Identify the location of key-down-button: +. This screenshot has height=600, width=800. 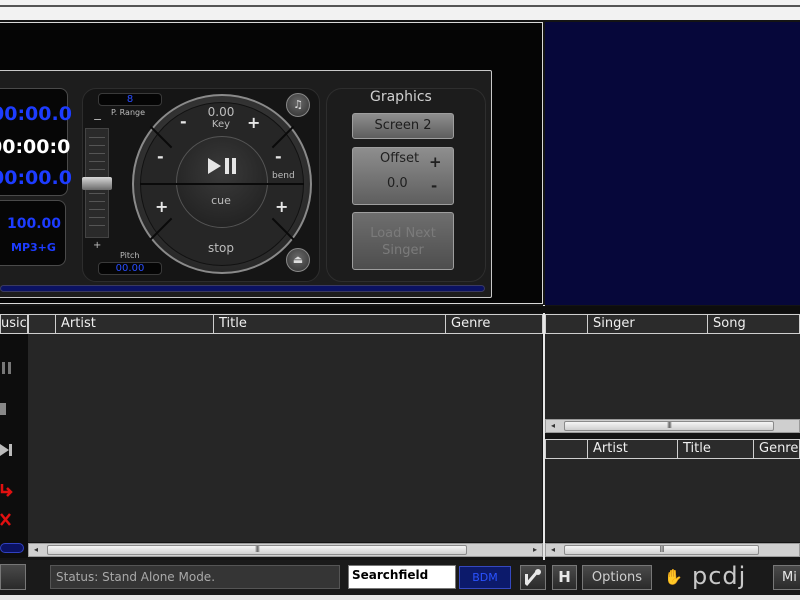
(253, 122).